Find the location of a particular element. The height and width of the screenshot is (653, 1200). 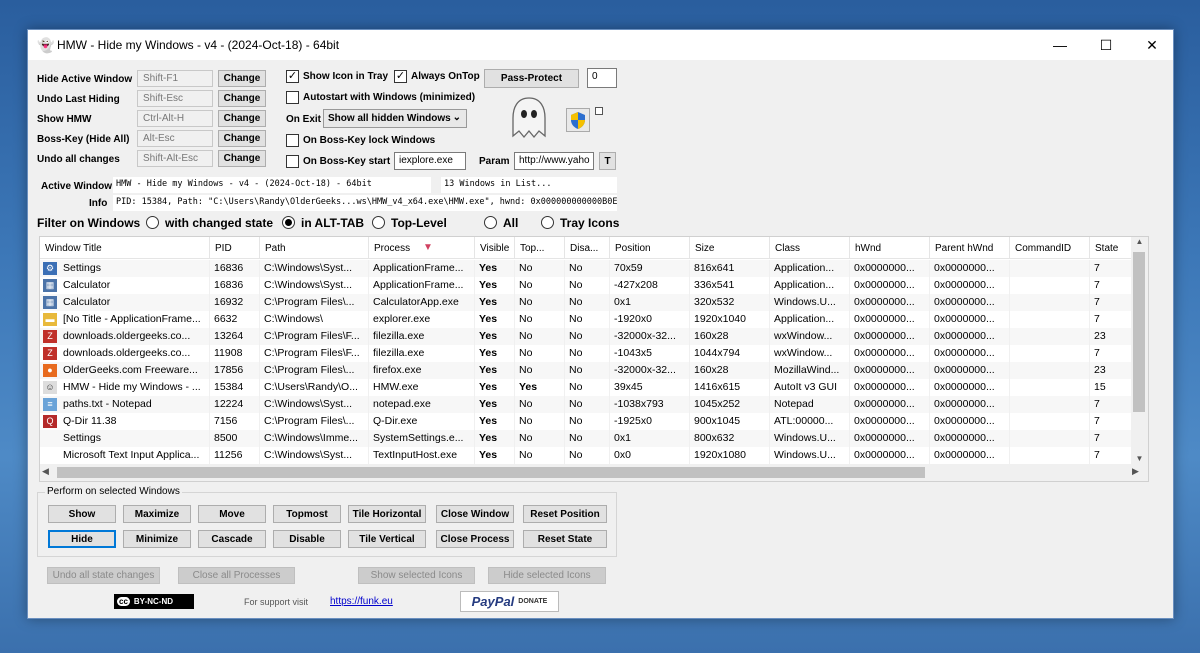

action-button: Tile Vertical is located at coordinates (387, 539).